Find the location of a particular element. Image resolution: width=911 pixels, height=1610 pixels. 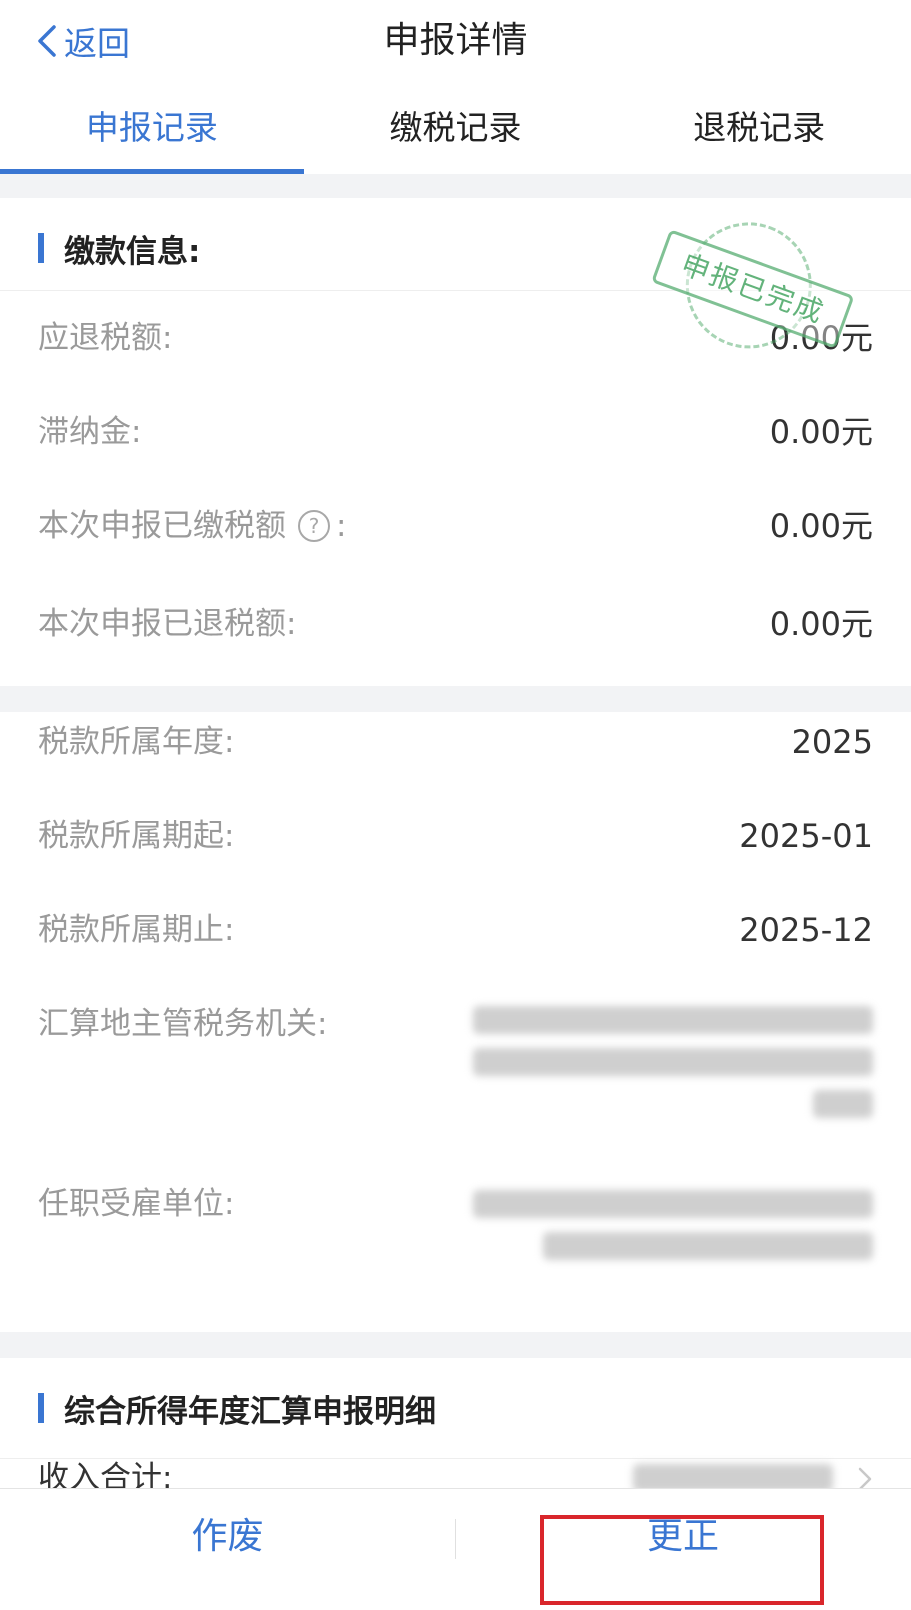

section-title: 缴款信息: is located at coordinates (132, 251).